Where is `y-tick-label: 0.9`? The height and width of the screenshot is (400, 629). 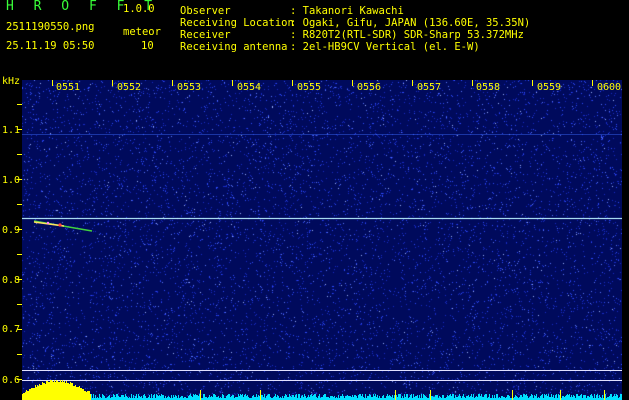 y-tick-label: 0.9 is located at coordinates (11, 230).